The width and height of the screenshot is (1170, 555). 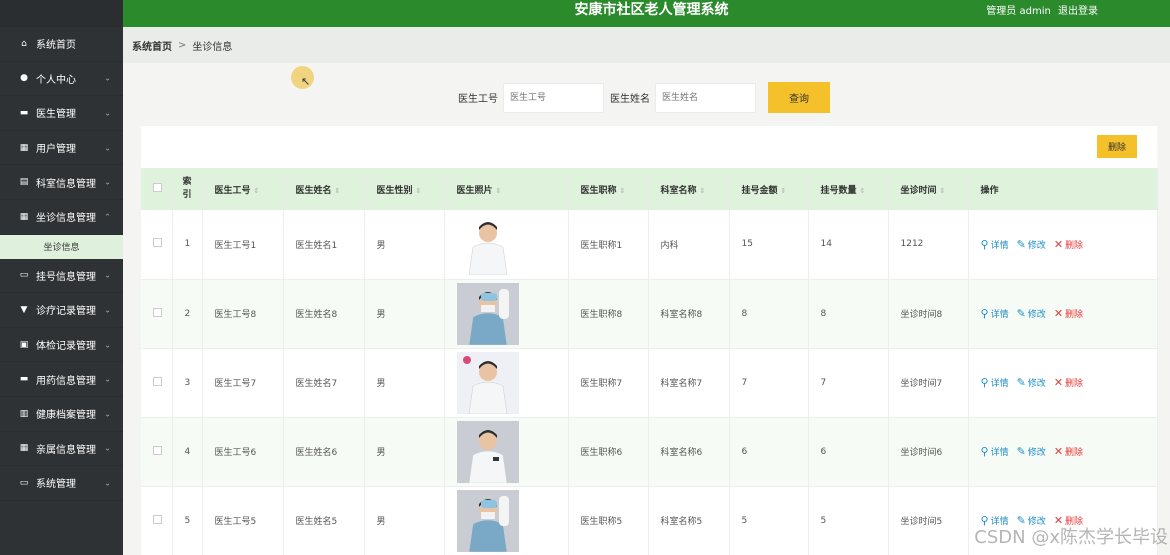 I want to click on logout-link: 退出登录, so click(x=1078, y=11).